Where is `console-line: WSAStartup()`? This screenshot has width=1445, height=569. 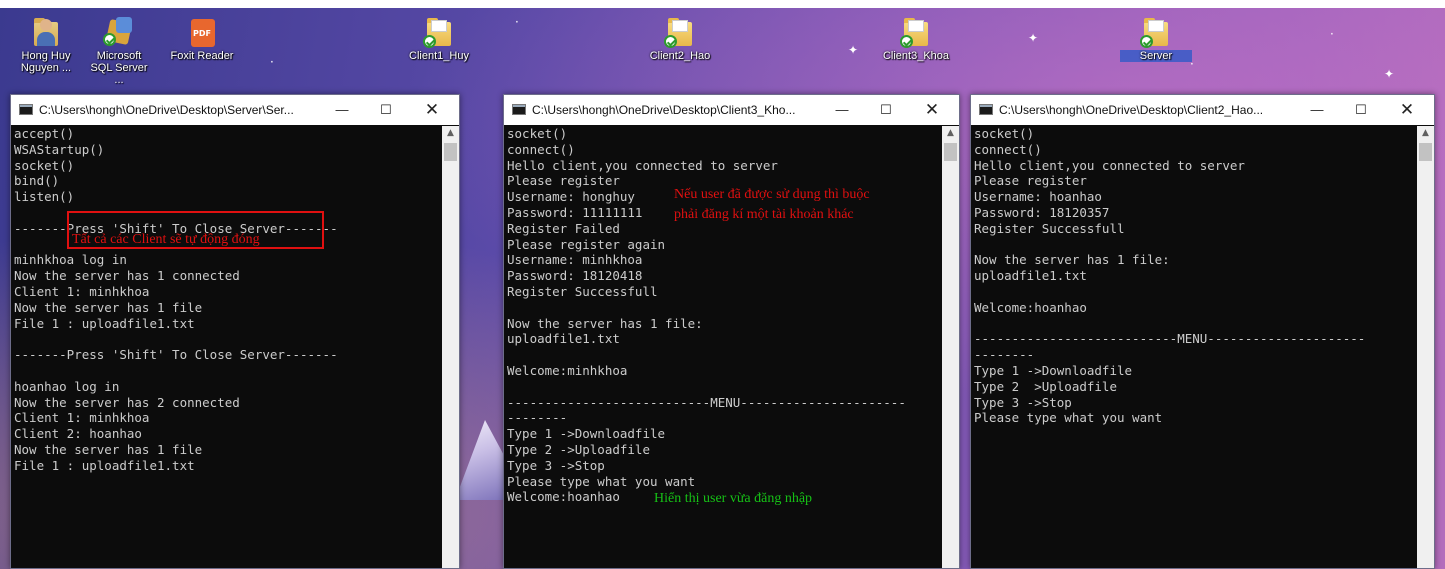 console-line: WSAStartup() is located at coordinates (59, 149).